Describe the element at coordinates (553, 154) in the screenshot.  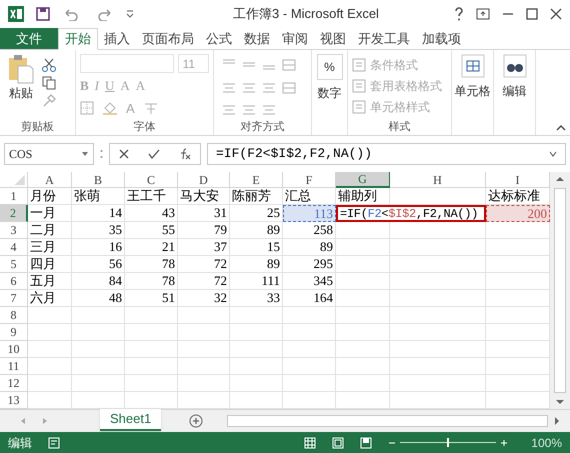
I see `expand-icon` at that location.